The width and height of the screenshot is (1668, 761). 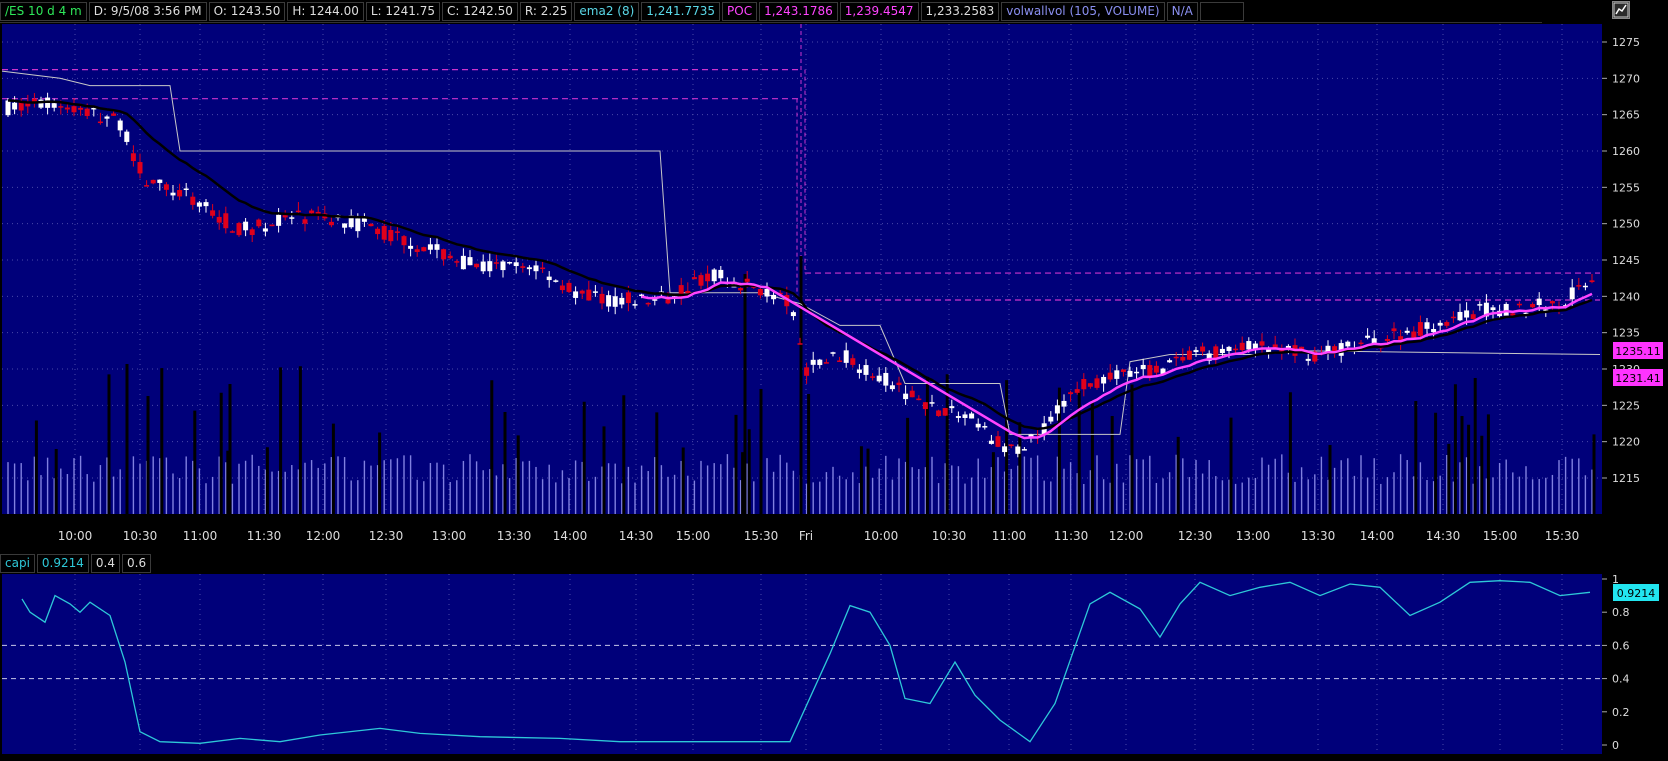 I want to click on price-tick-label: 1215, so click(x=1626, y=478).